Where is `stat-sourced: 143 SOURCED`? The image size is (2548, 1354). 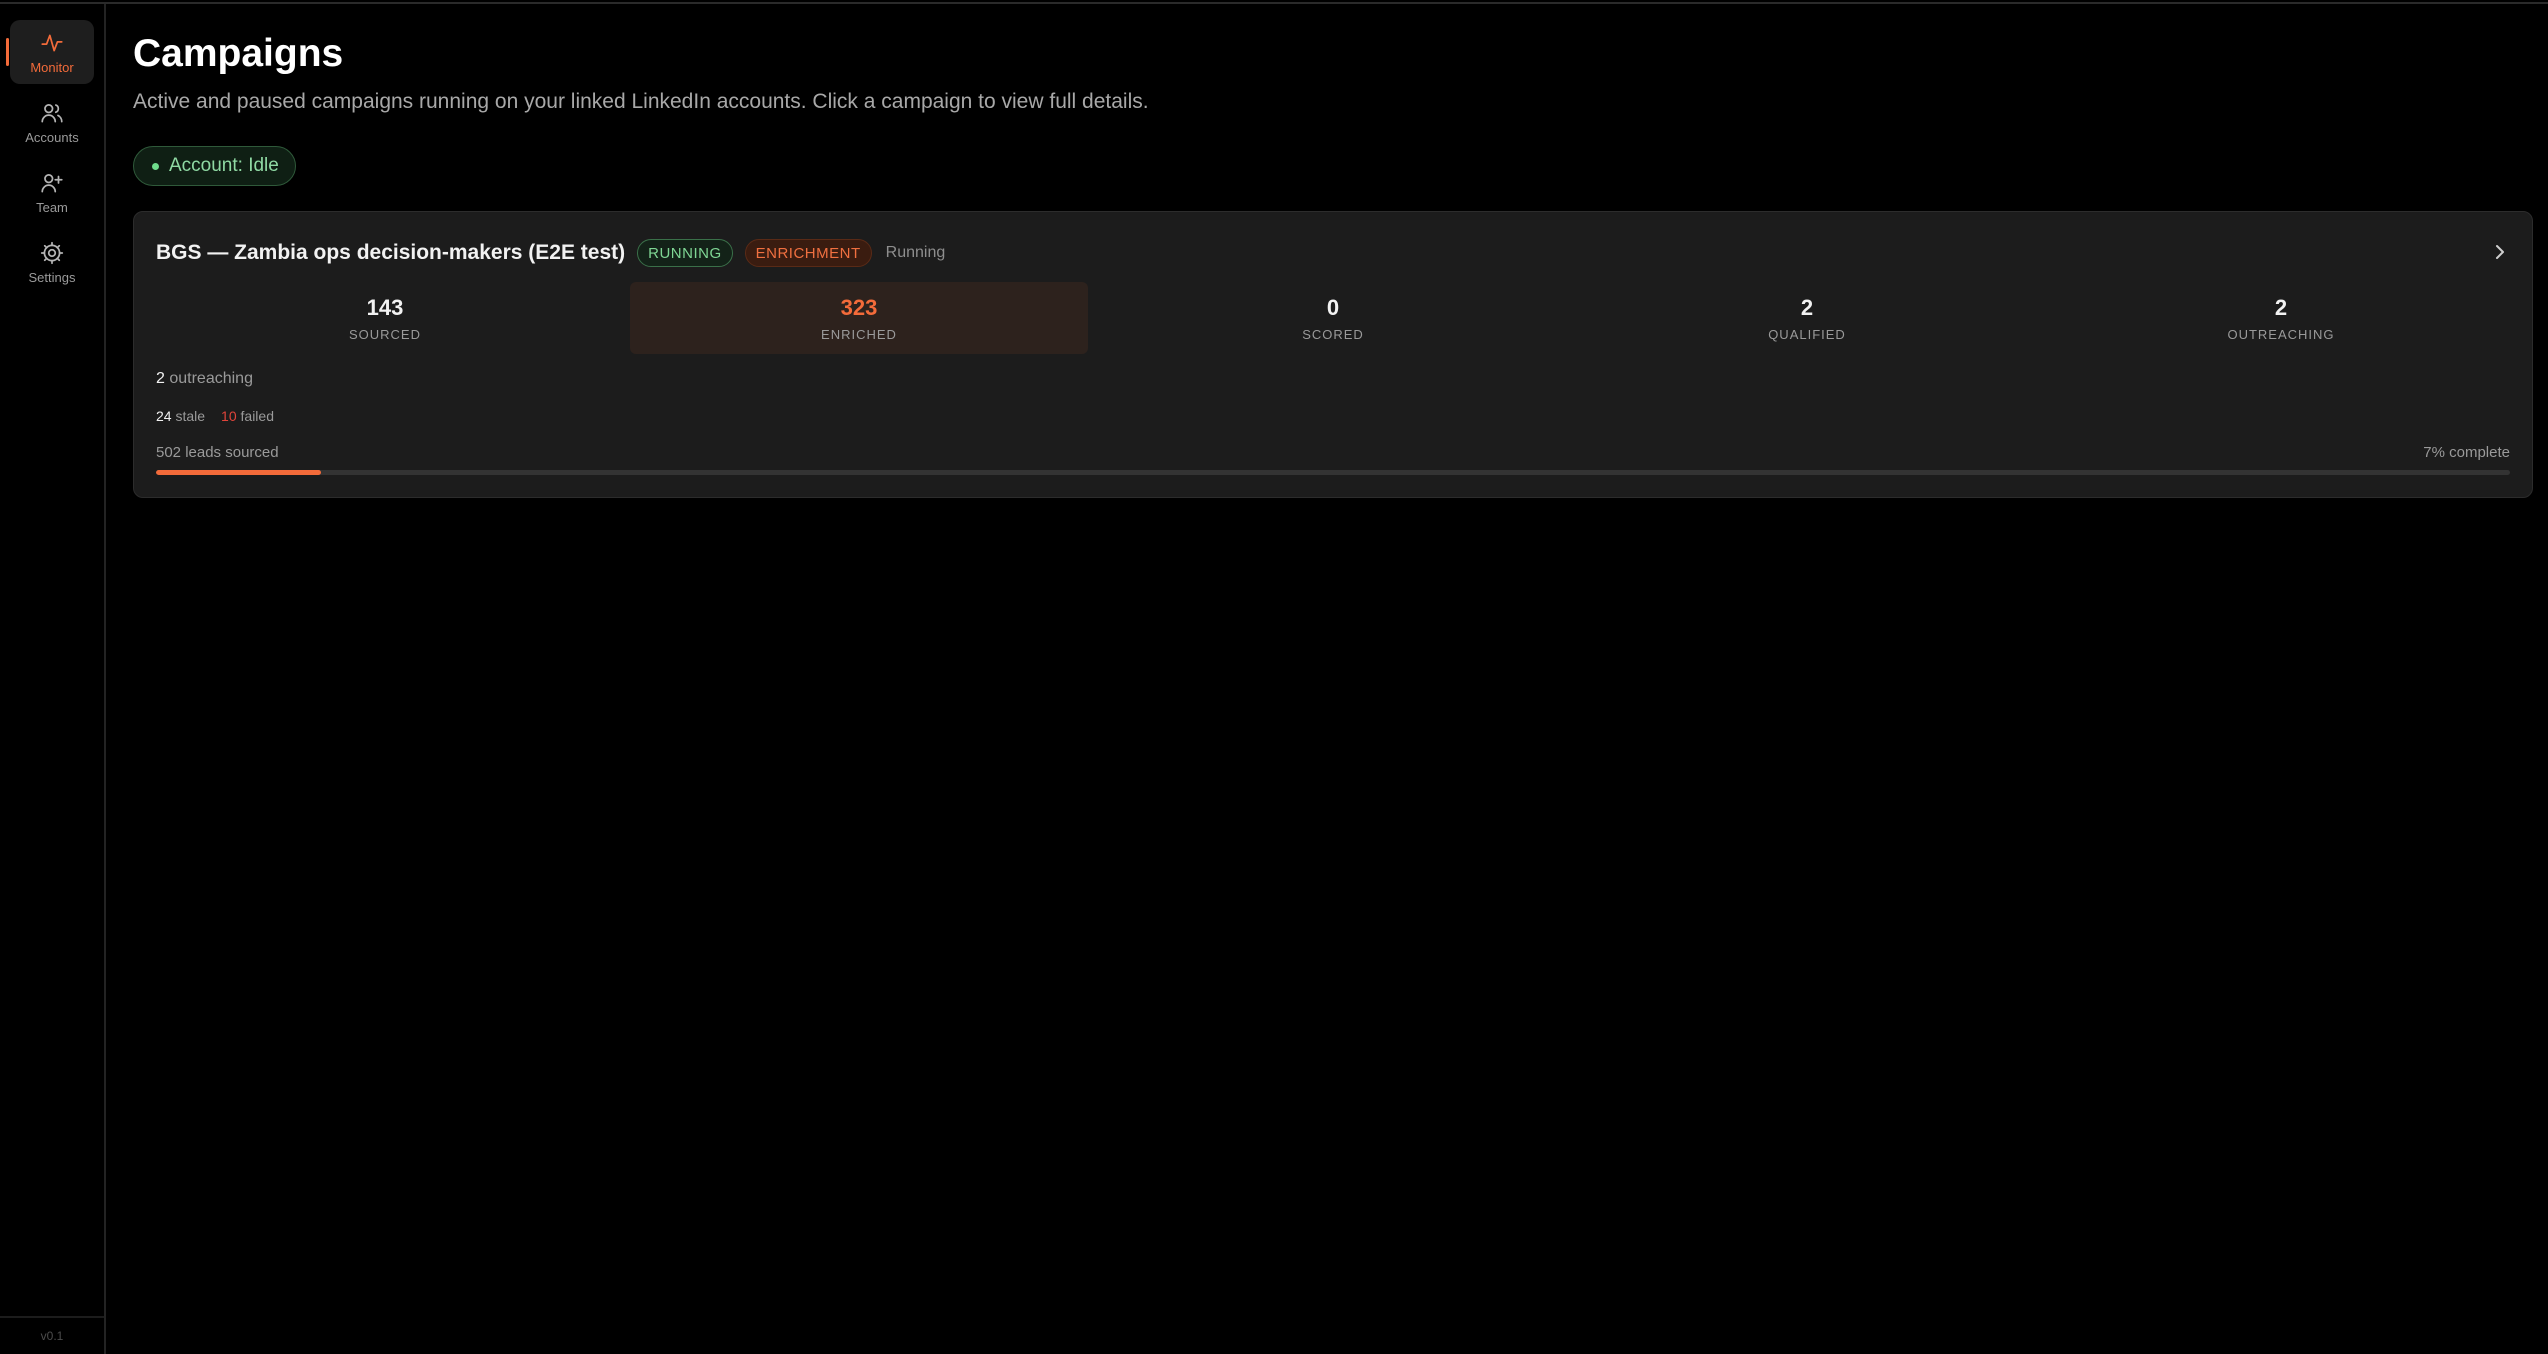
stat-sourced: 143 SOURCED is located at coordinates (385, 318).